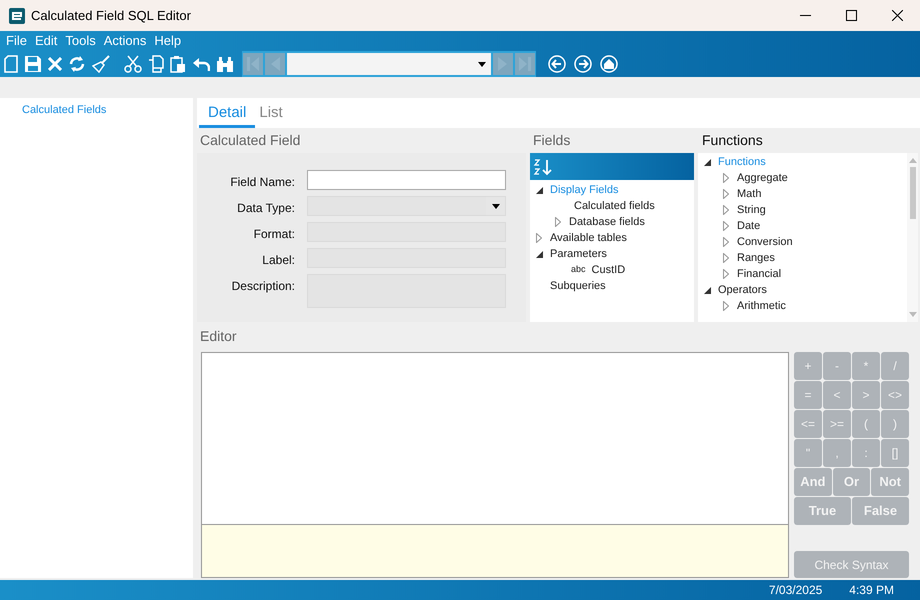  I want to click on tree-item: Financial, so click(759, 274).